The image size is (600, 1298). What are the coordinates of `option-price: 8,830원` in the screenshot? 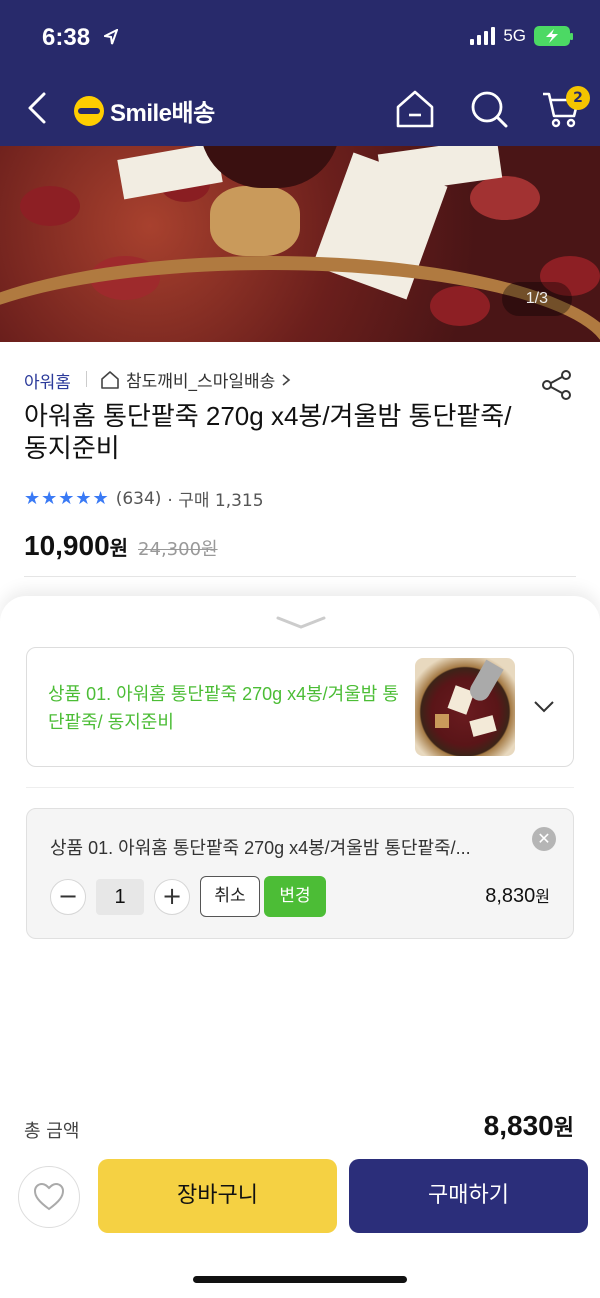 It's located at (517, 896).